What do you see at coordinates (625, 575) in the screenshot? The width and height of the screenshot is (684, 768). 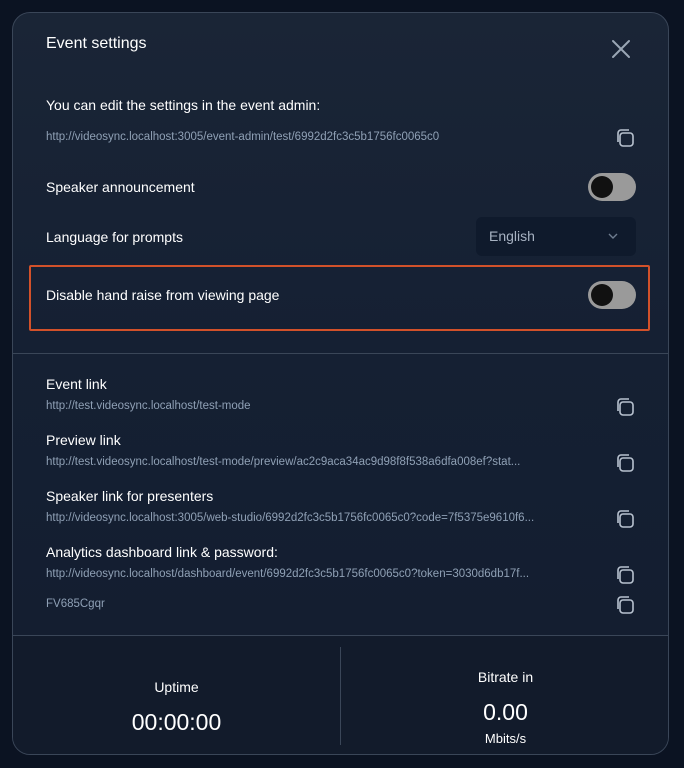 I see `copy-analytics-link-icon` at bounding box center [625, 575].